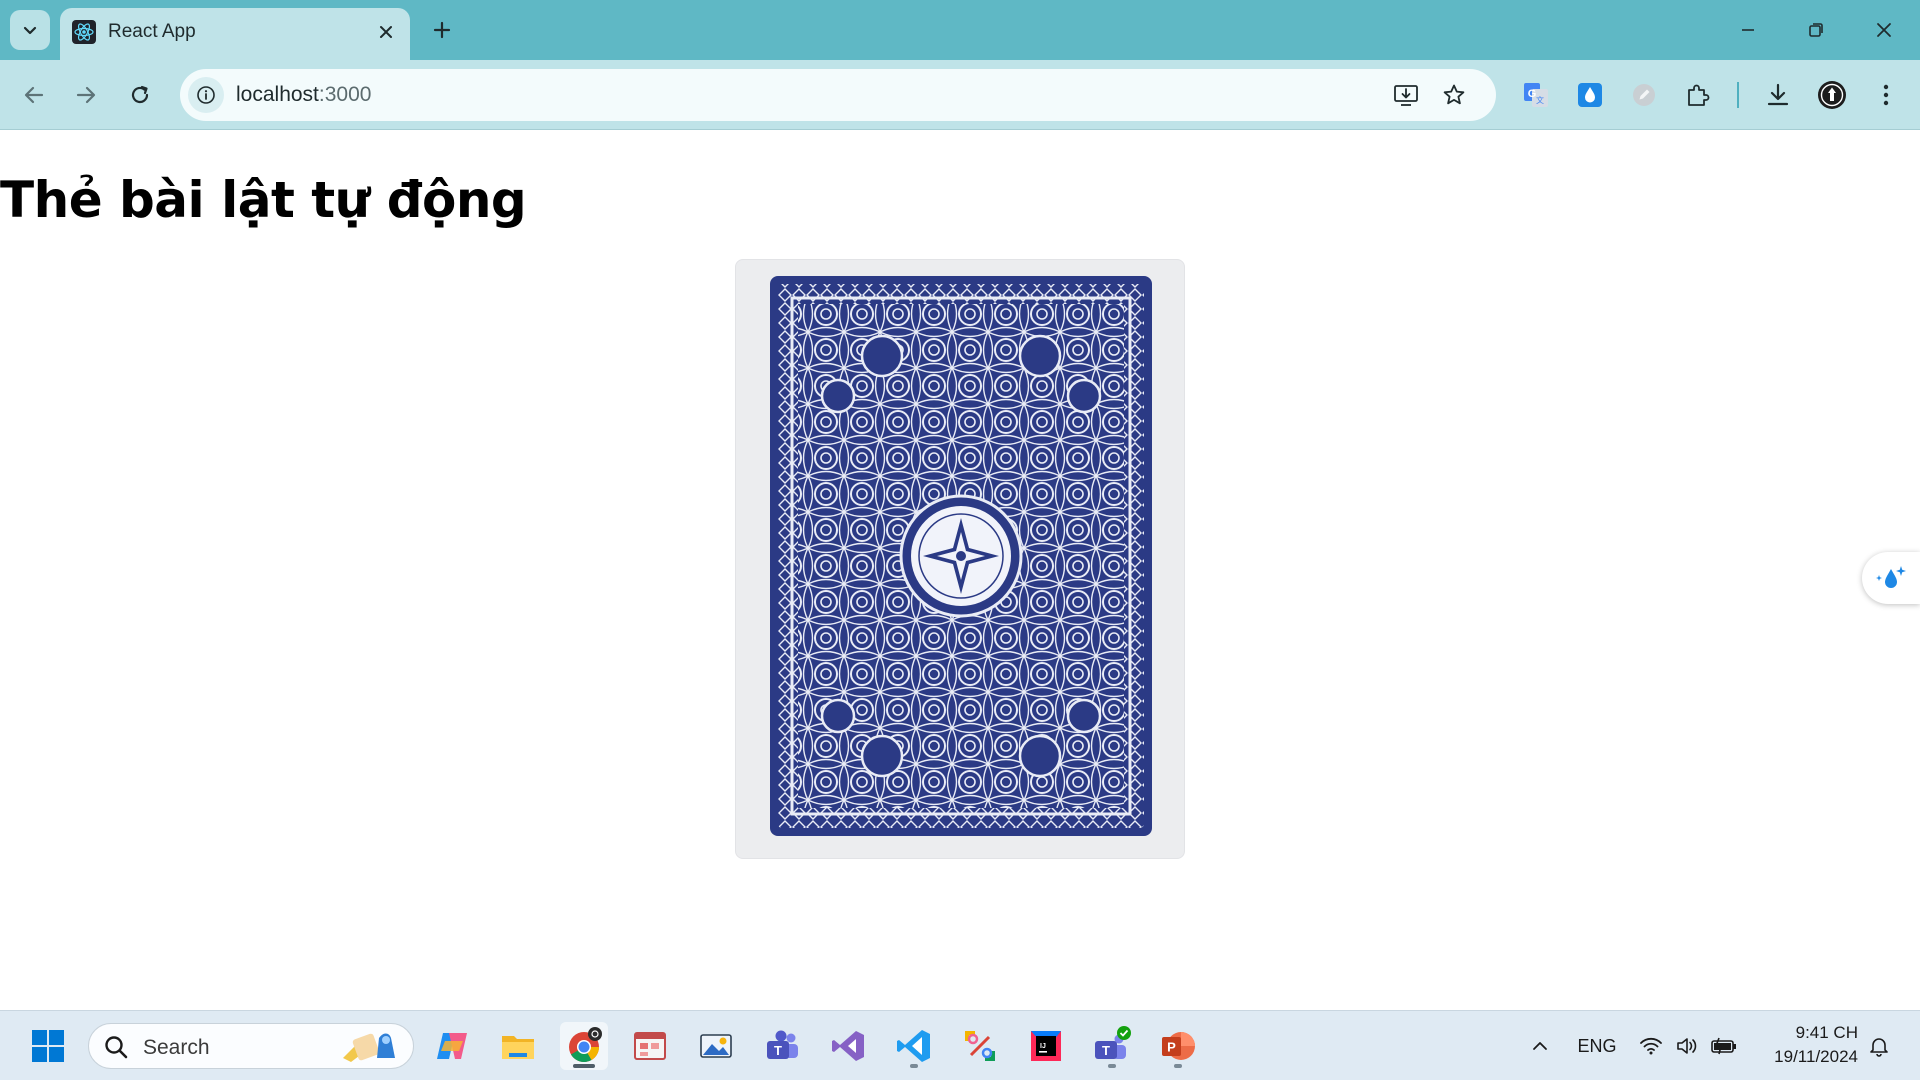  What do you see at coordinates (235, 34) in the screenshot?
I see `browser-tab-active: React App` at bounding box center [235, 34].